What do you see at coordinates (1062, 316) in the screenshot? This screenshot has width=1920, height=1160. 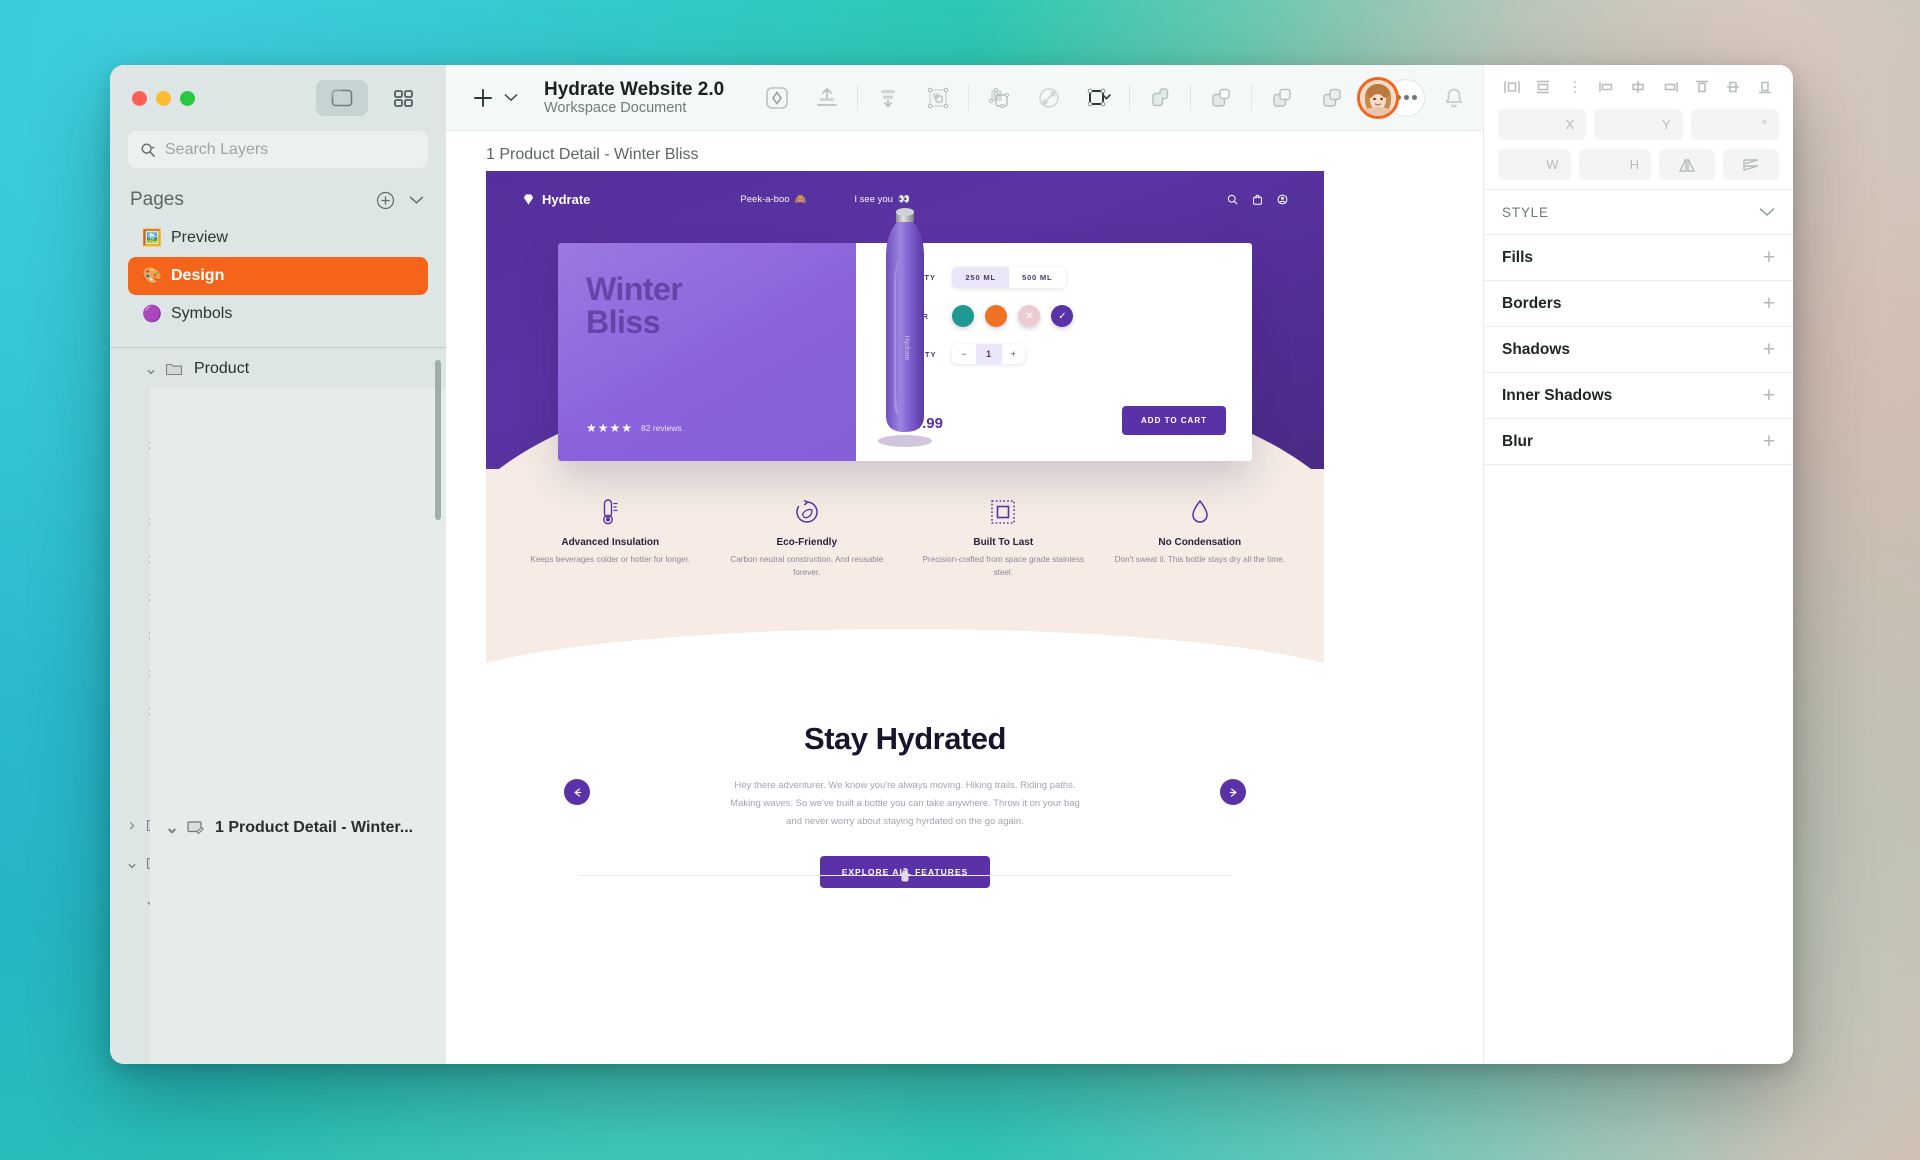 I see `swatch-purple-selected: ✓` at bounding box center [1062, 316].